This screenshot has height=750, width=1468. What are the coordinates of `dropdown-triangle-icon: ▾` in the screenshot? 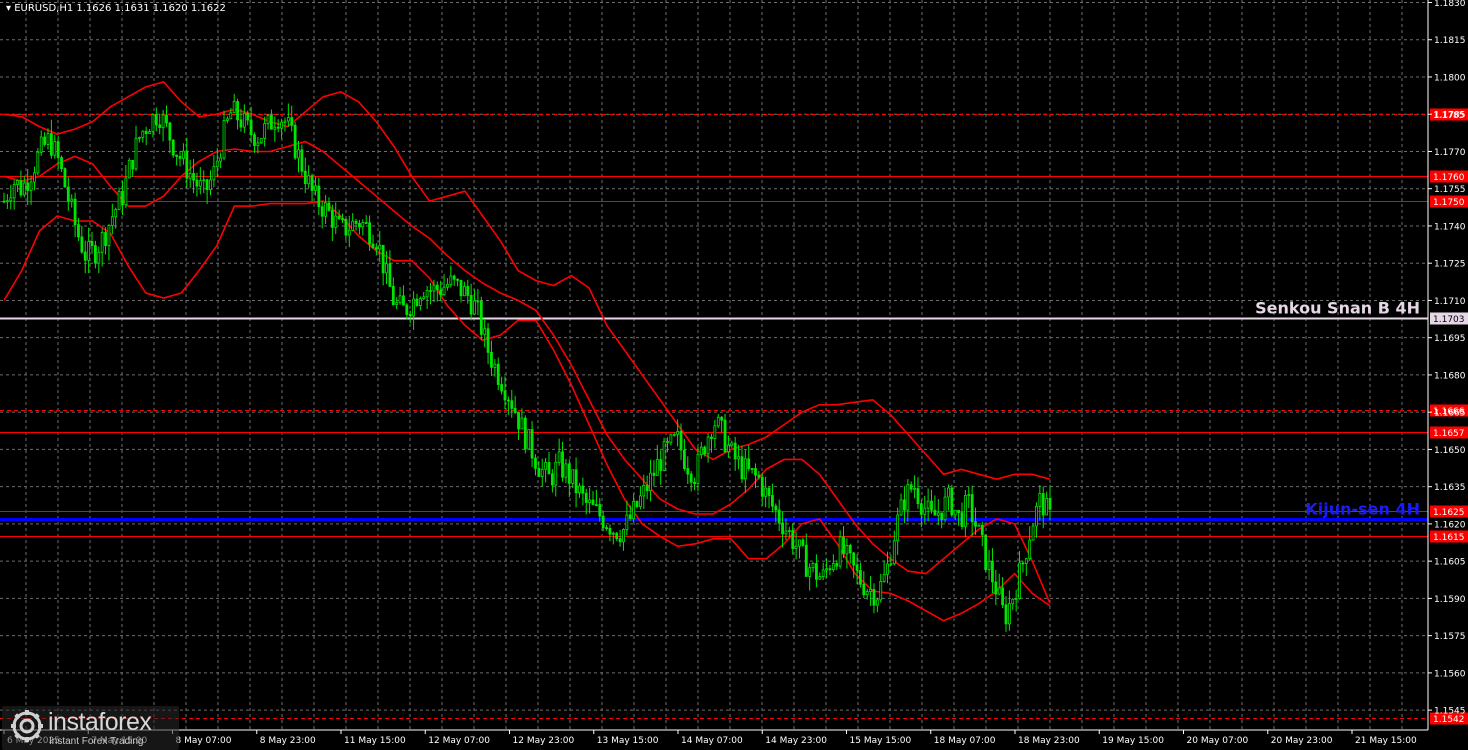 It's located at (10, 8).